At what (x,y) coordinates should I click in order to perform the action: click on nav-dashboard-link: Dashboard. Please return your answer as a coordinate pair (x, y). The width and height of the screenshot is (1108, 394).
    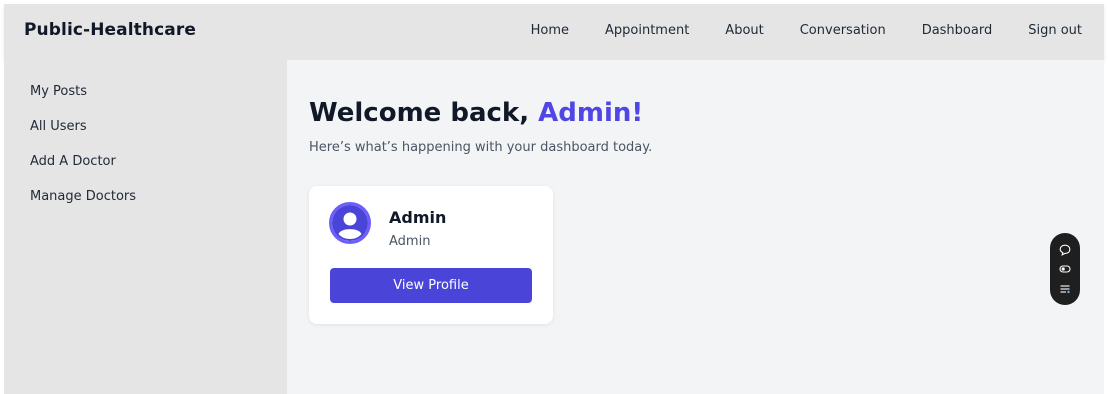
    Looking at the image, I should click on (957, 30).